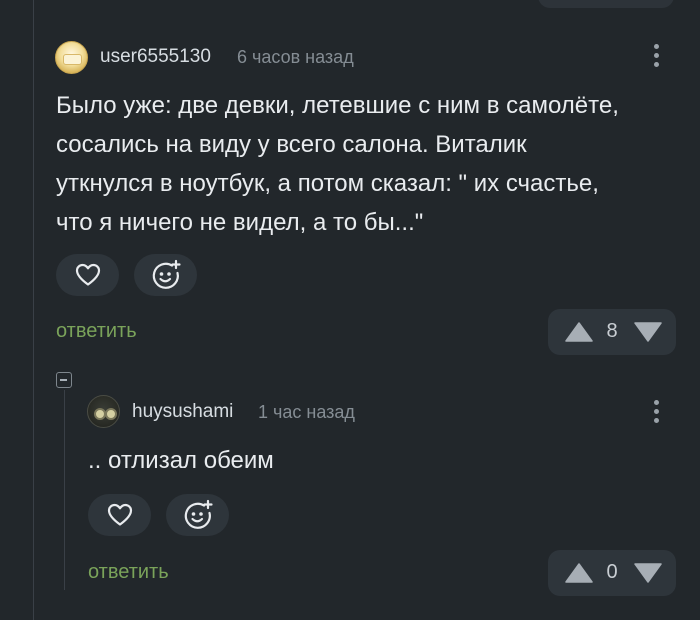  What do you see at coordinates (306, 412) in the screenshot?
I see `comment-time: 1 час назад` at bounding box center [306, 412].